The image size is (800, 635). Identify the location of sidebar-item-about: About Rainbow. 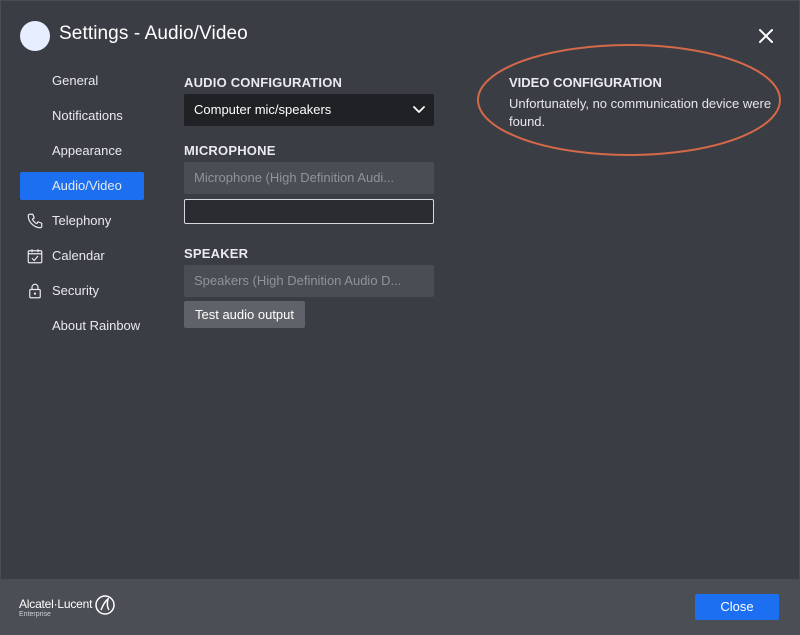
(82, 326).